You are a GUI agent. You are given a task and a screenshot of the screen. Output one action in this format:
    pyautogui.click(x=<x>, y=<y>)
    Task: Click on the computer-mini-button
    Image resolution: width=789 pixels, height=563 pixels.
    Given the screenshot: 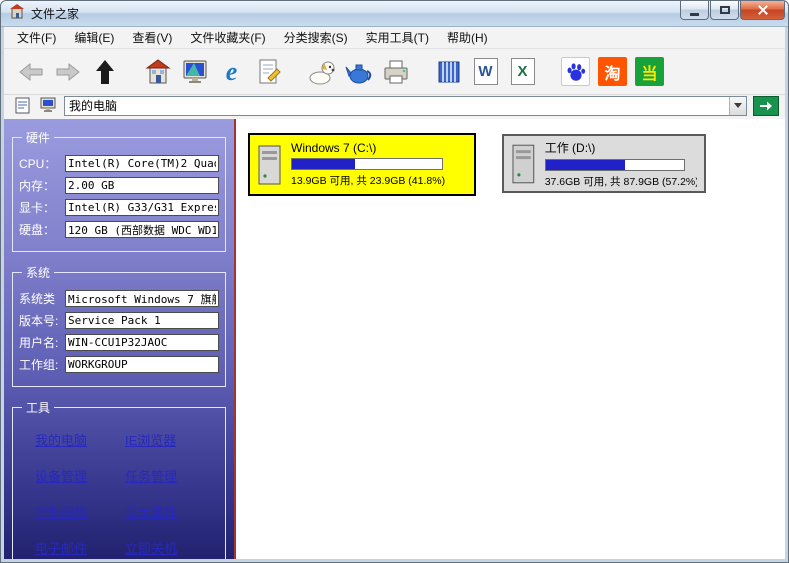 What is the action you would take?
    pyautogui.click(x=48, y=106)
    